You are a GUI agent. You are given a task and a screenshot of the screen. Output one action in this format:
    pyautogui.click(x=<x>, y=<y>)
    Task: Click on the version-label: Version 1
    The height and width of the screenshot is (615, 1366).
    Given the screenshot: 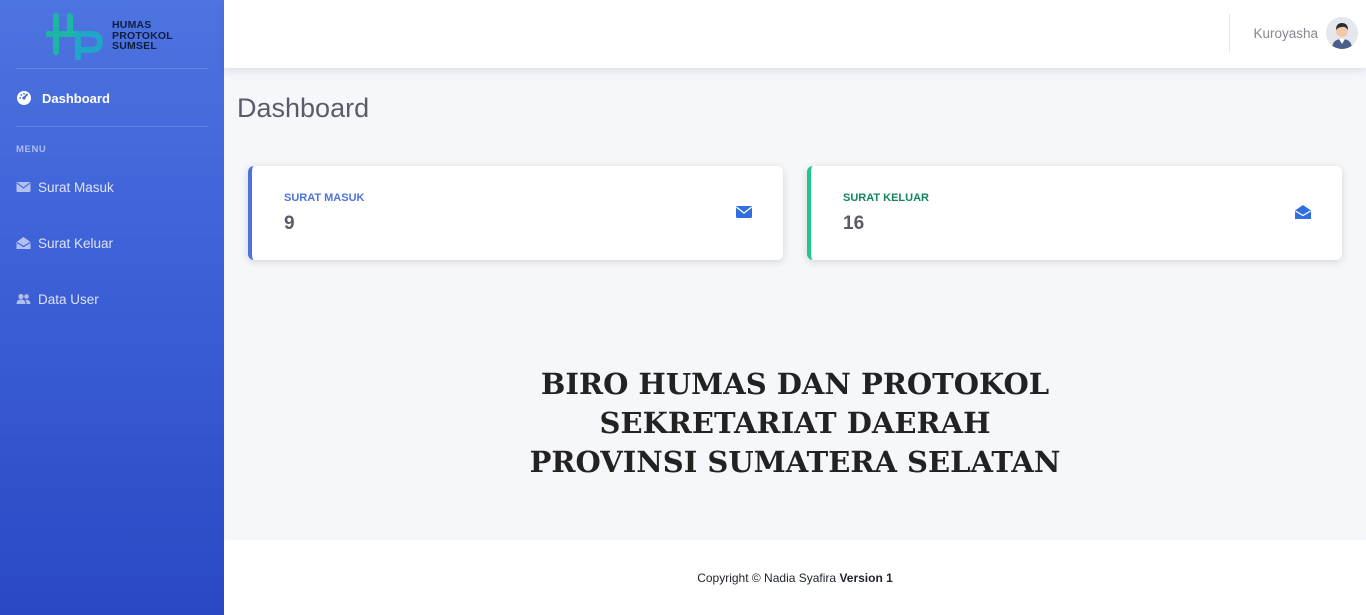 What is the action you would take?
    pyautogui.click(x=866, y=578)
    